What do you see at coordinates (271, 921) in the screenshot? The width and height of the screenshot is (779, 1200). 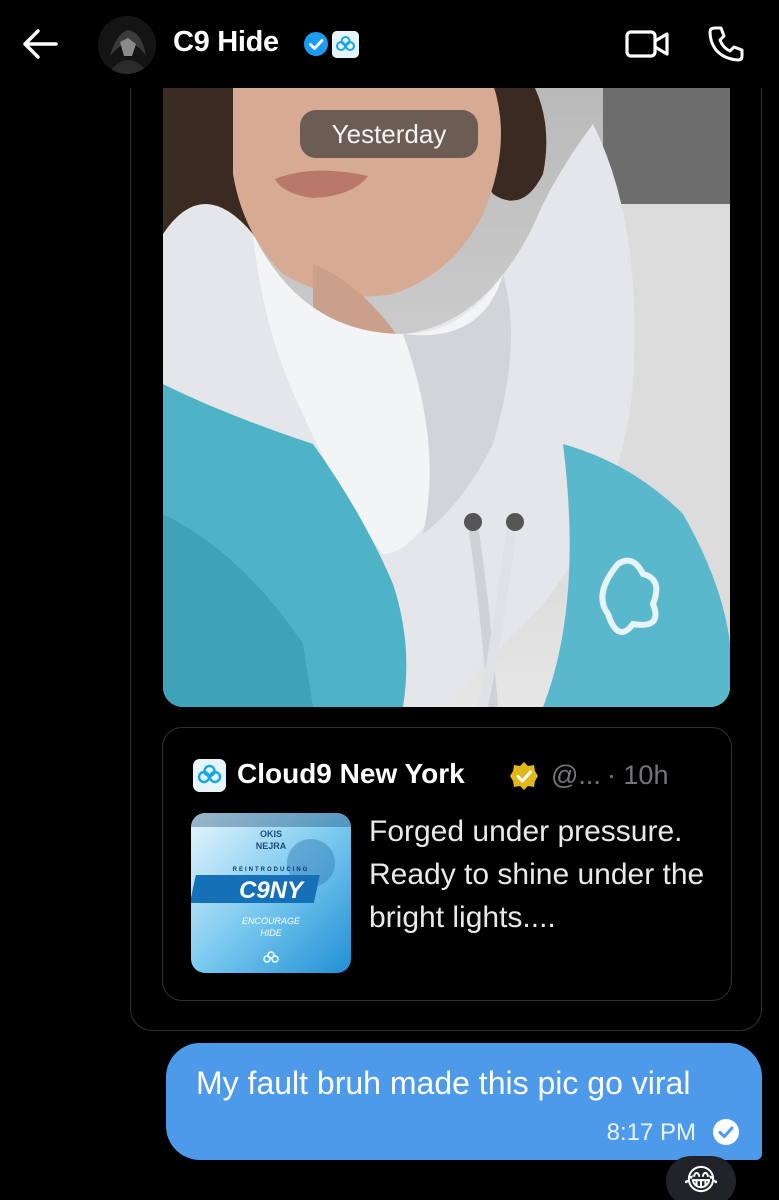 I see `thumbnail-name-3: ENCOURAGE` at bounding box center [271, 921].